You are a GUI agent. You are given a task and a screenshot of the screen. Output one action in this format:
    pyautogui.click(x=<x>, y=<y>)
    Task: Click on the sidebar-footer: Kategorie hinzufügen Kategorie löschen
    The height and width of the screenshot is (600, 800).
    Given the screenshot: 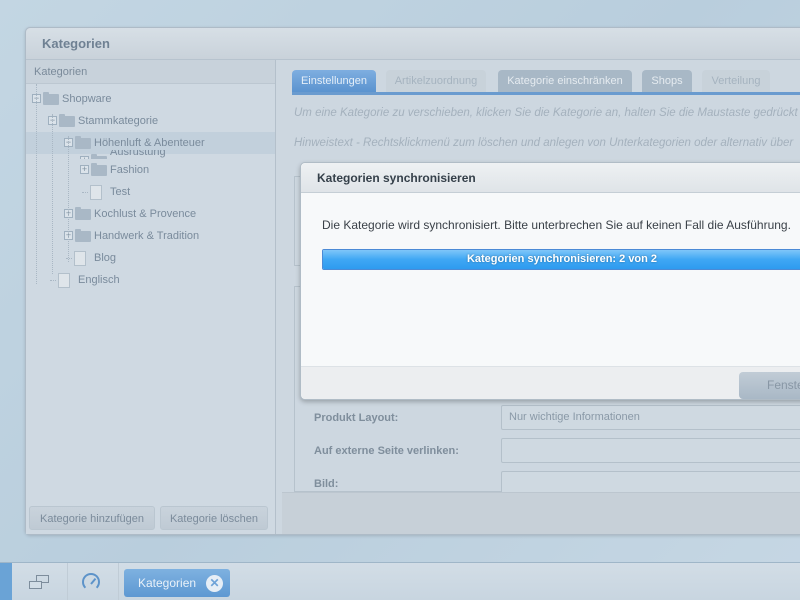 What is the action you would take?
    pyautogui.click(x=150, y=518)
    